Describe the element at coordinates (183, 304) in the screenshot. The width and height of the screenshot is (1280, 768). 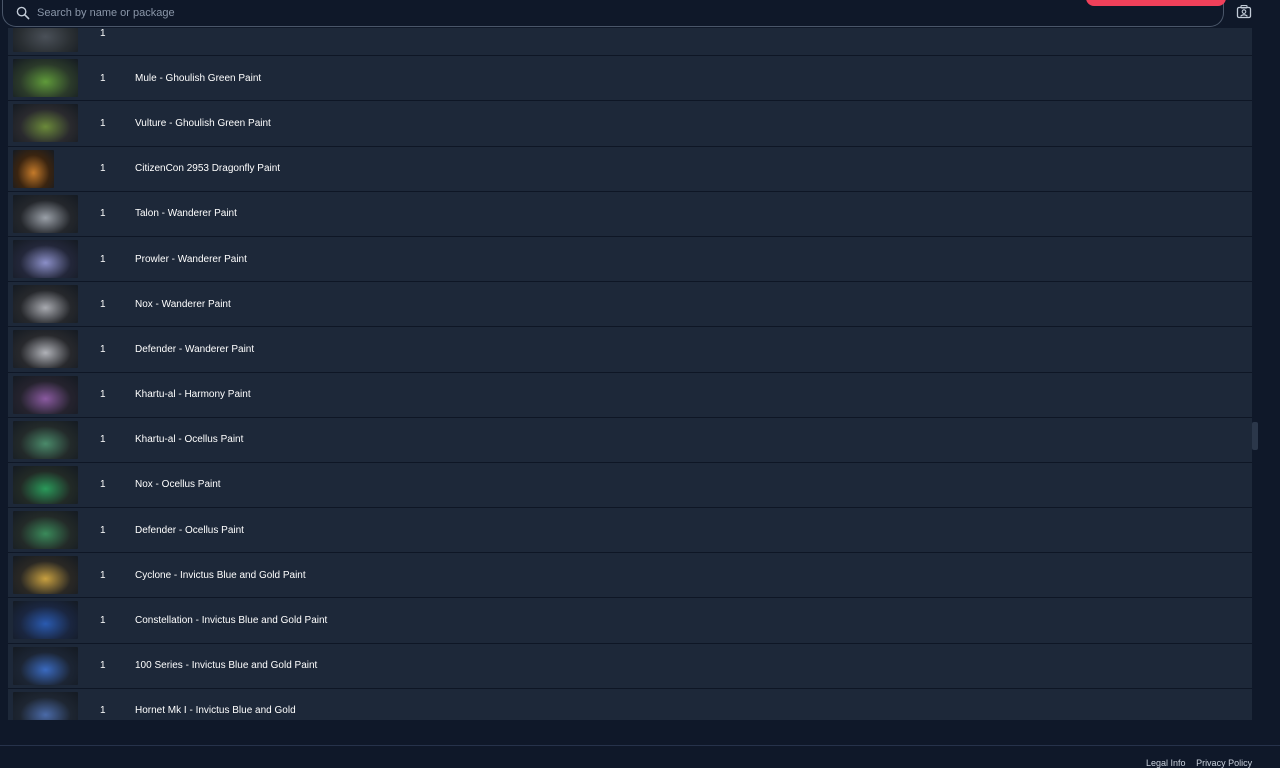
I see `item-name: Nox - Wanderer Paint` at that location.